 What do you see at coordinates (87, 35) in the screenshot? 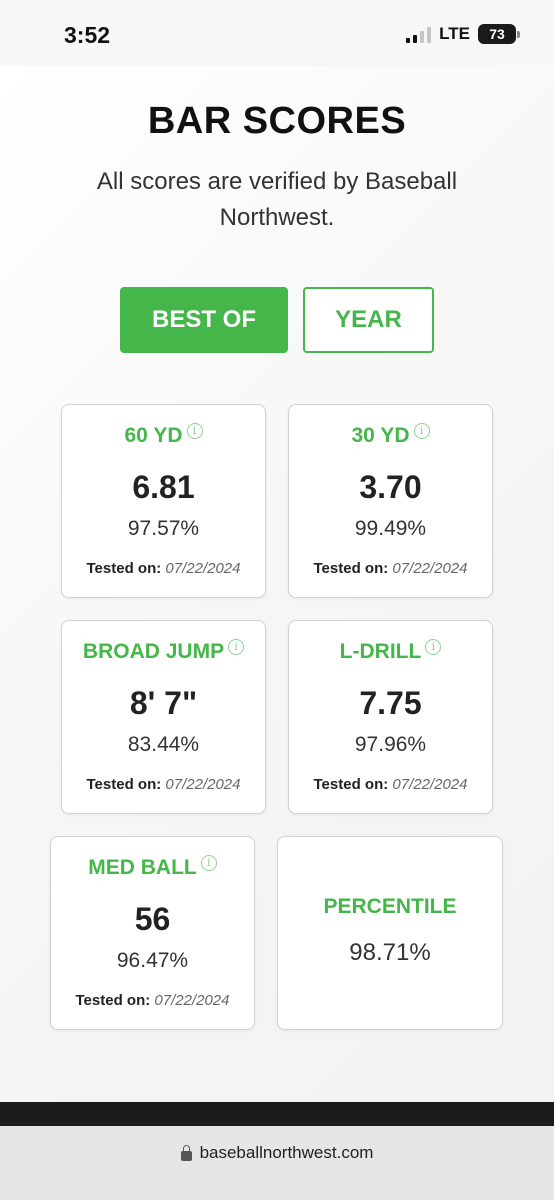
I see `status-time: 3:52` at bounding box center [87, 35].